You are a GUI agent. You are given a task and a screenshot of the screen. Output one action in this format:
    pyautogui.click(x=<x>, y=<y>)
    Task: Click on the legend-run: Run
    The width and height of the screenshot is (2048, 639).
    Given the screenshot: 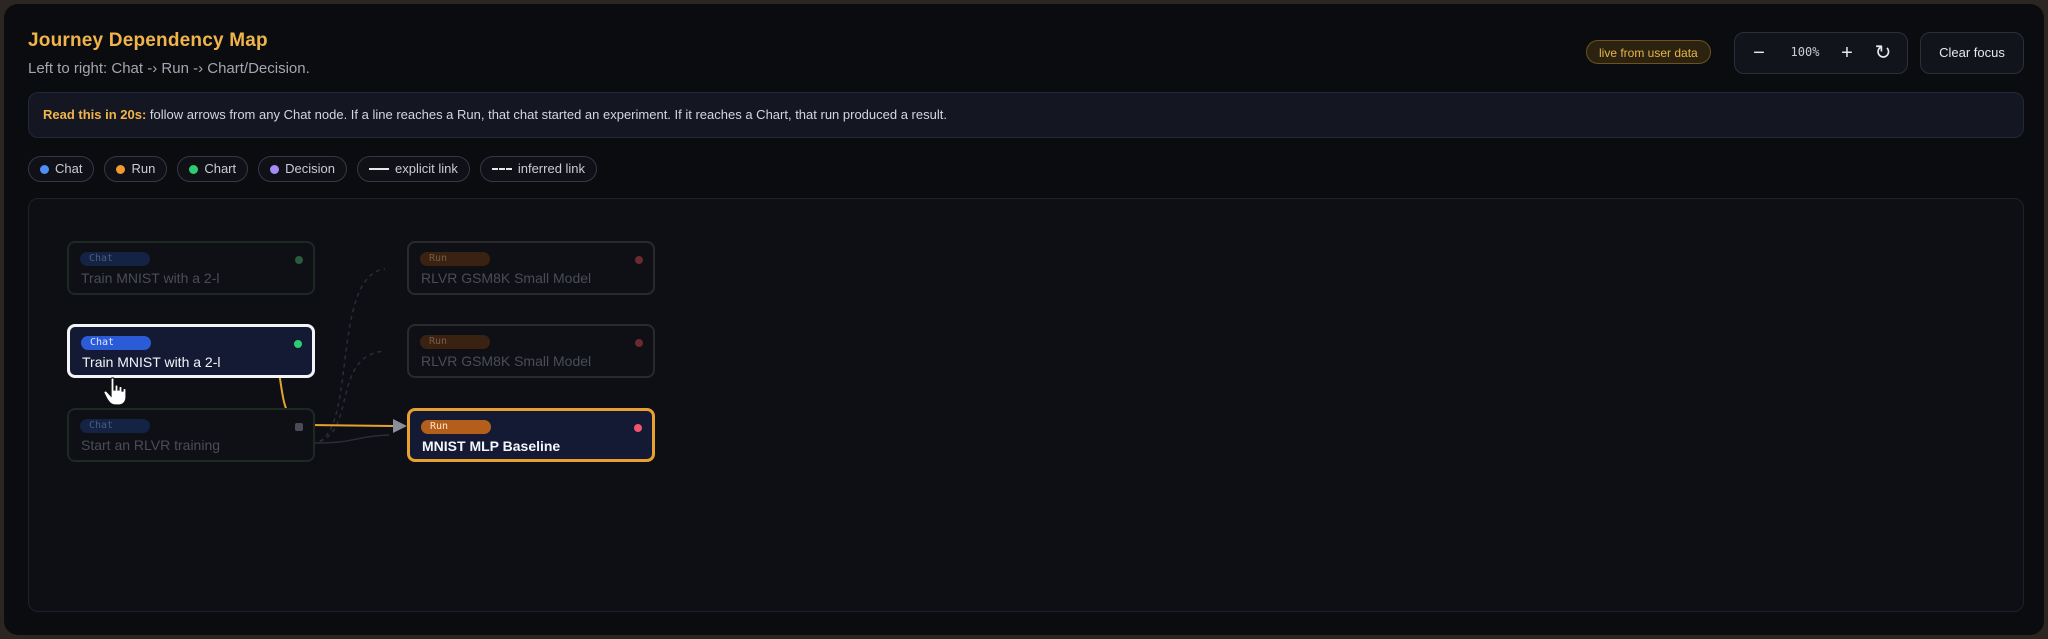 What is the action you would take?
    pyautogui.click(x=136, y=169)
    